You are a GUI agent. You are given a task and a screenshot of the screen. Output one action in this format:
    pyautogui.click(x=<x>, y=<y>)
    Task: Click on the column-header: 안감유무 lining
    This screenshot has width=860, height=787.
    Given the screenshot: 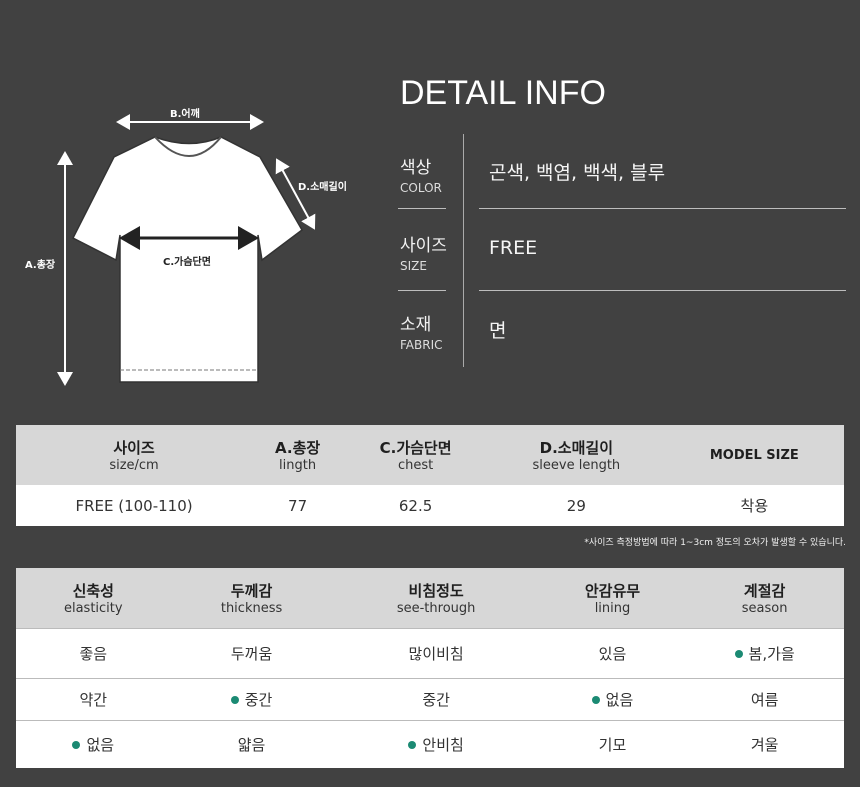 What is the action you would take?
    pyautogui.click(x=612, y=598)
    